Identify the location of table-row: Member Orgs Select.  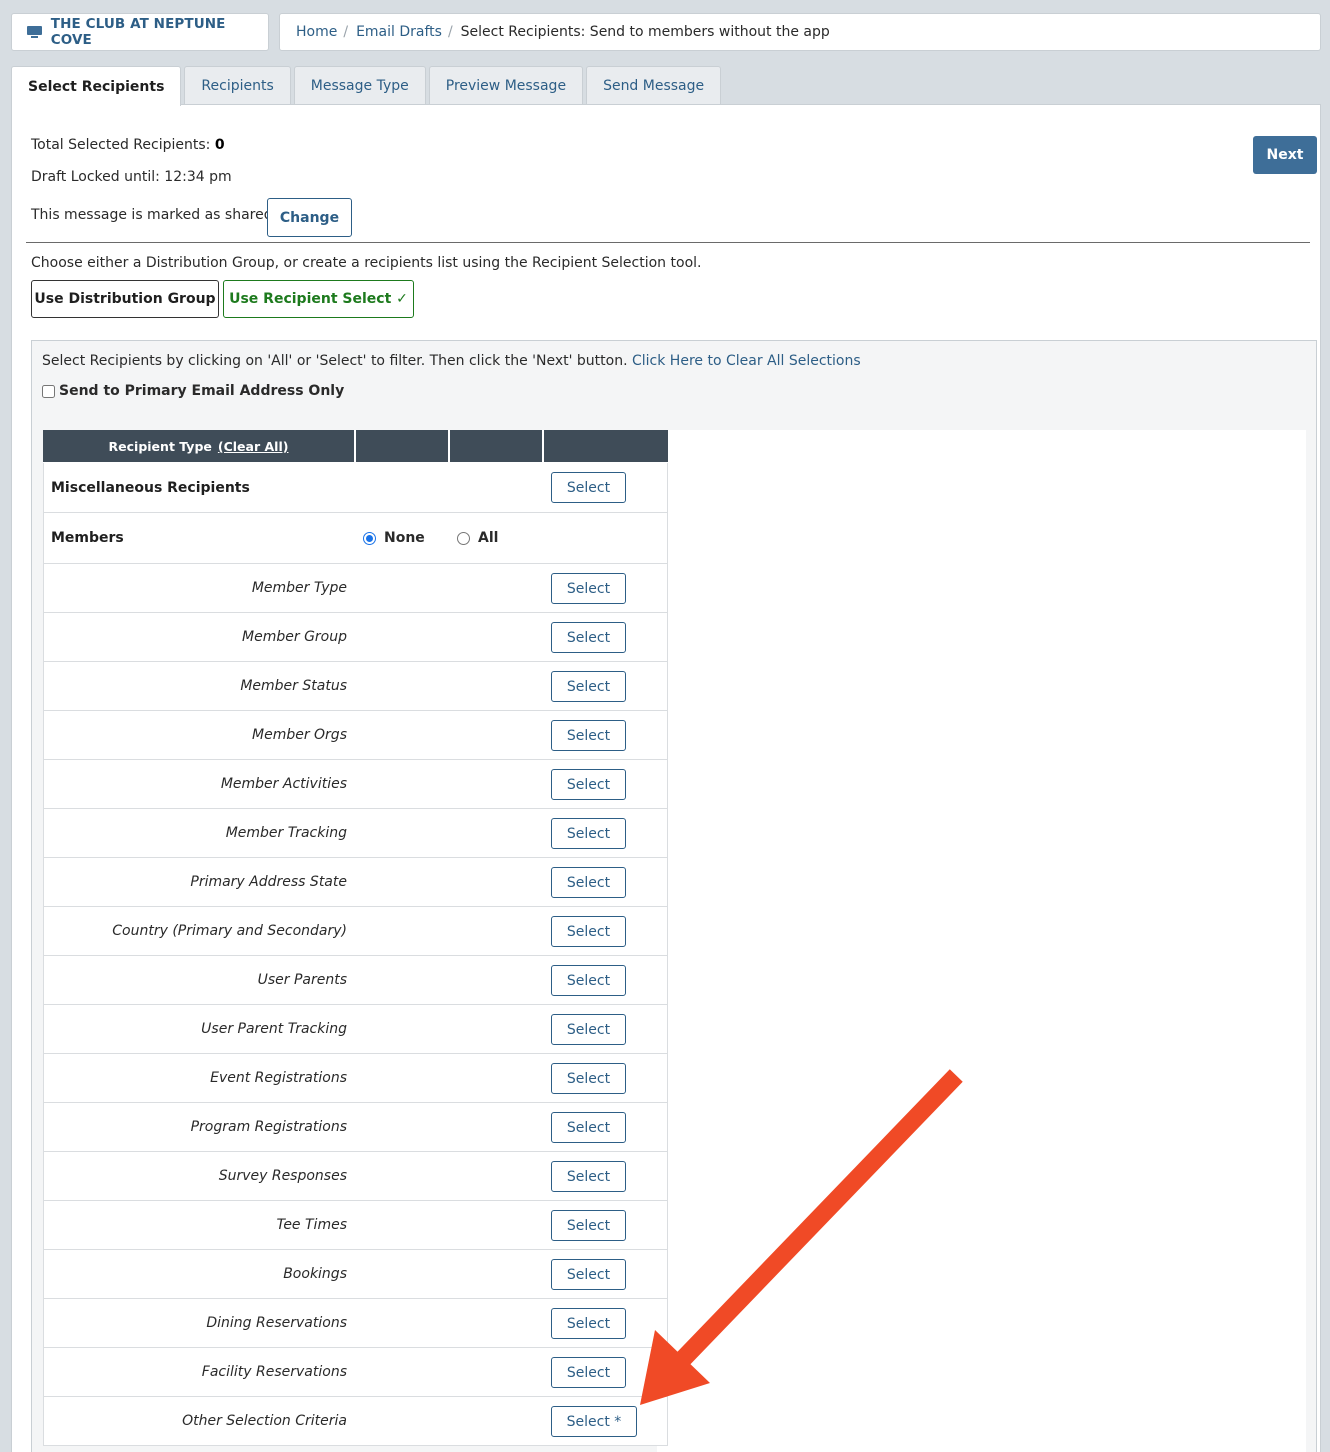
(355, 735).